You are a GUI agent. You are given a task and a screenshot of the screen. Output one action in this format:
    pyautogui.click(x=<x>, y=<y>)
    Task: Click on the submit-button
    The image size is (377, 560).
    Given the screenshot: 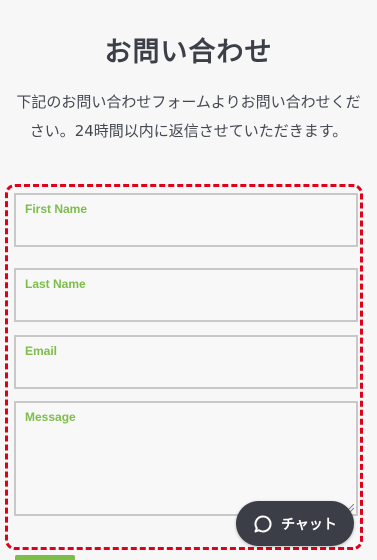 What is the action you would take?
    pyautogui.click(x=45, y=557)
    